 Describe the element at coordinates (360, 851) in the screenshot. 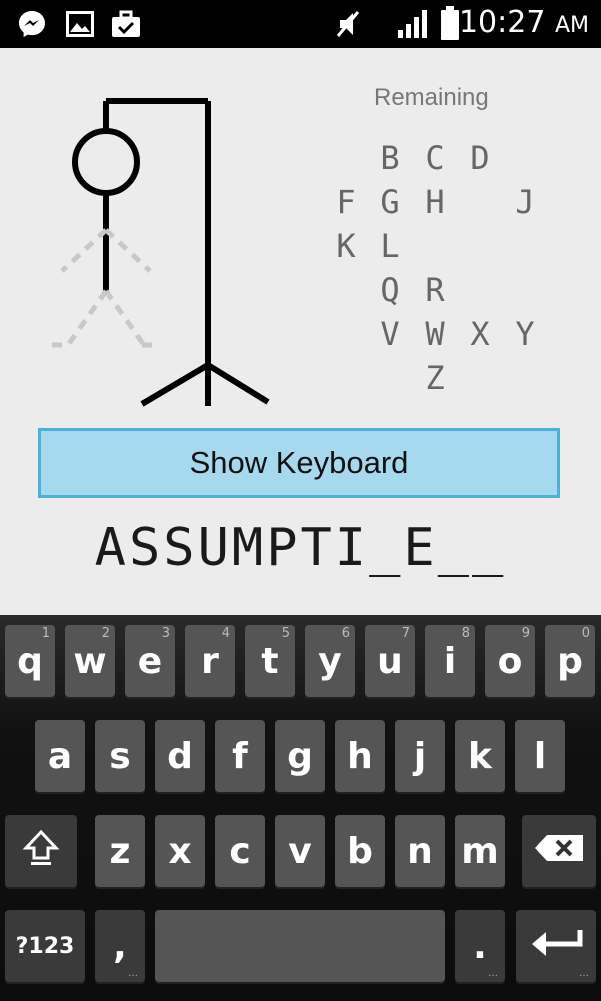

I see `key-b: b` at that location.